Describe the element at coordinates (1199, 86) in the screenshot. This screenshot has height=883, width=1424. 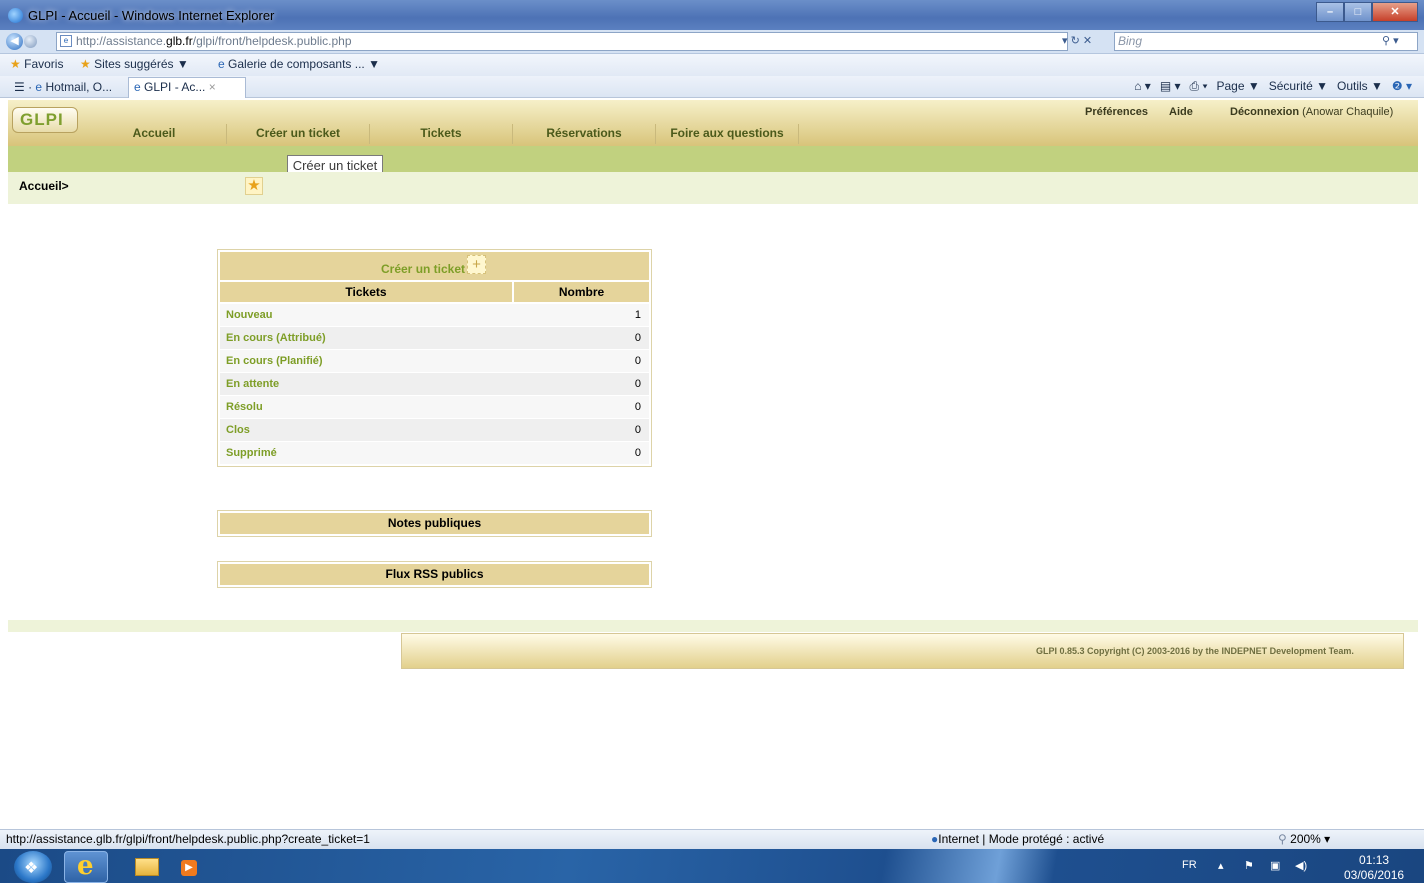
I see `print-icon: ⎙ ▾` at that location.